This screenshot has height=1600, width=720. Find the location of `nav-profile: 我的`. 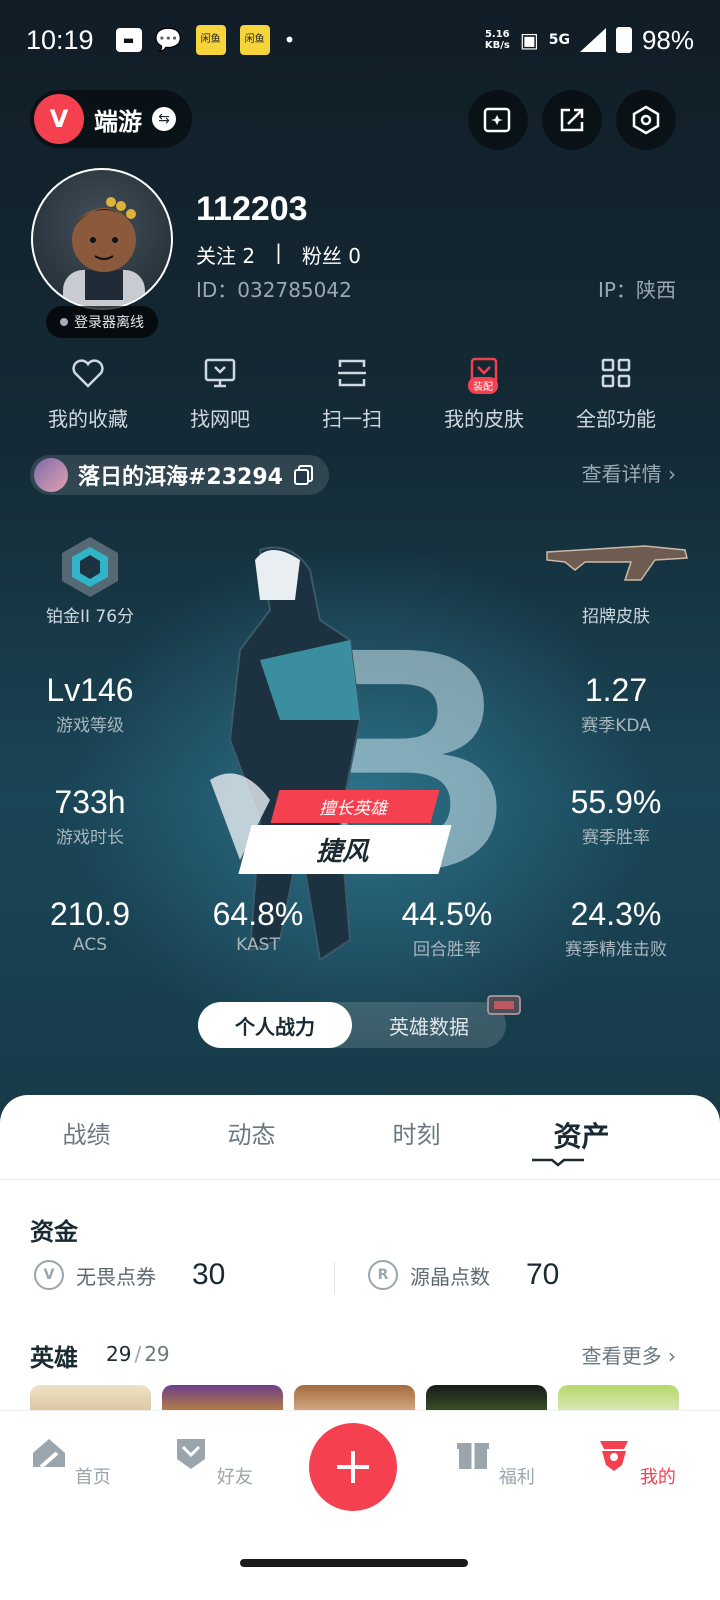

nav-profile: 我的 is located at coordinates (635, 1461).